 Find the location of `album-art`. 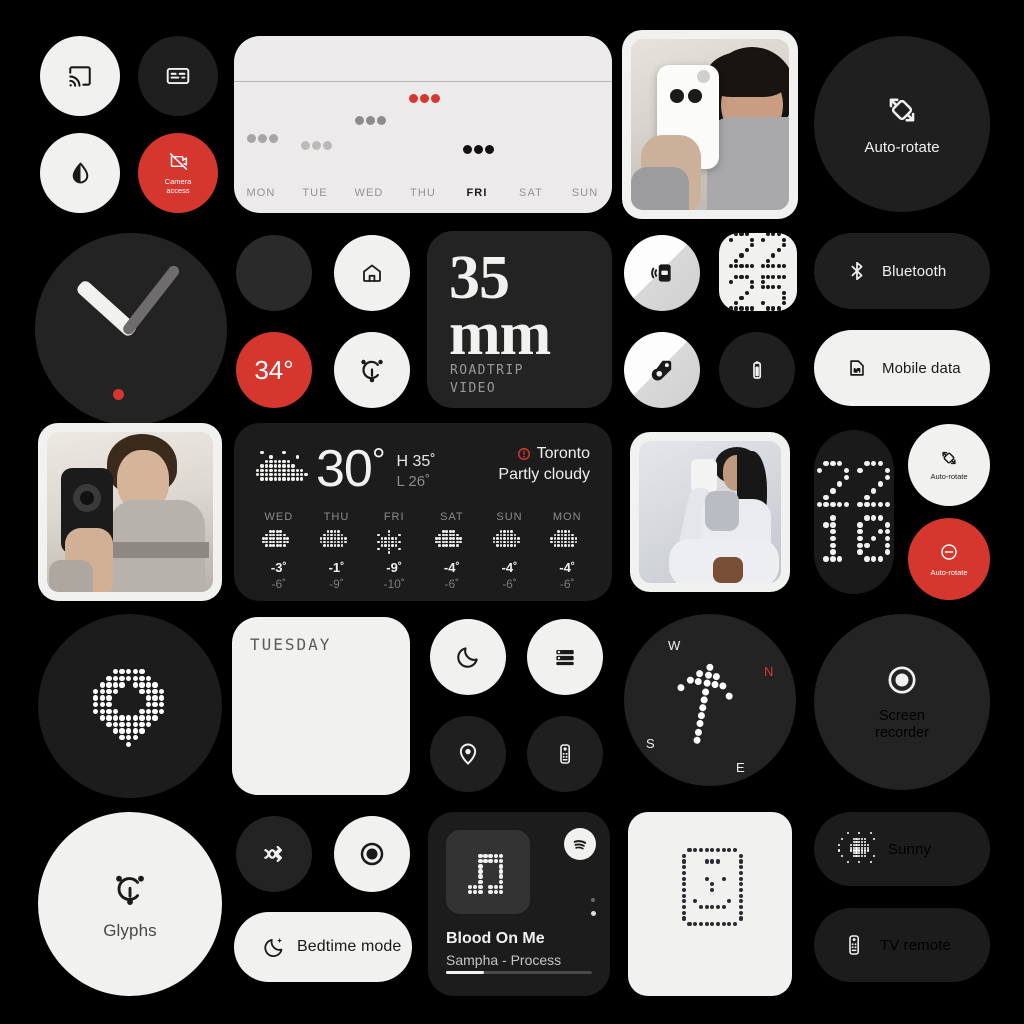

album-art is located at coordinates (488, 872).